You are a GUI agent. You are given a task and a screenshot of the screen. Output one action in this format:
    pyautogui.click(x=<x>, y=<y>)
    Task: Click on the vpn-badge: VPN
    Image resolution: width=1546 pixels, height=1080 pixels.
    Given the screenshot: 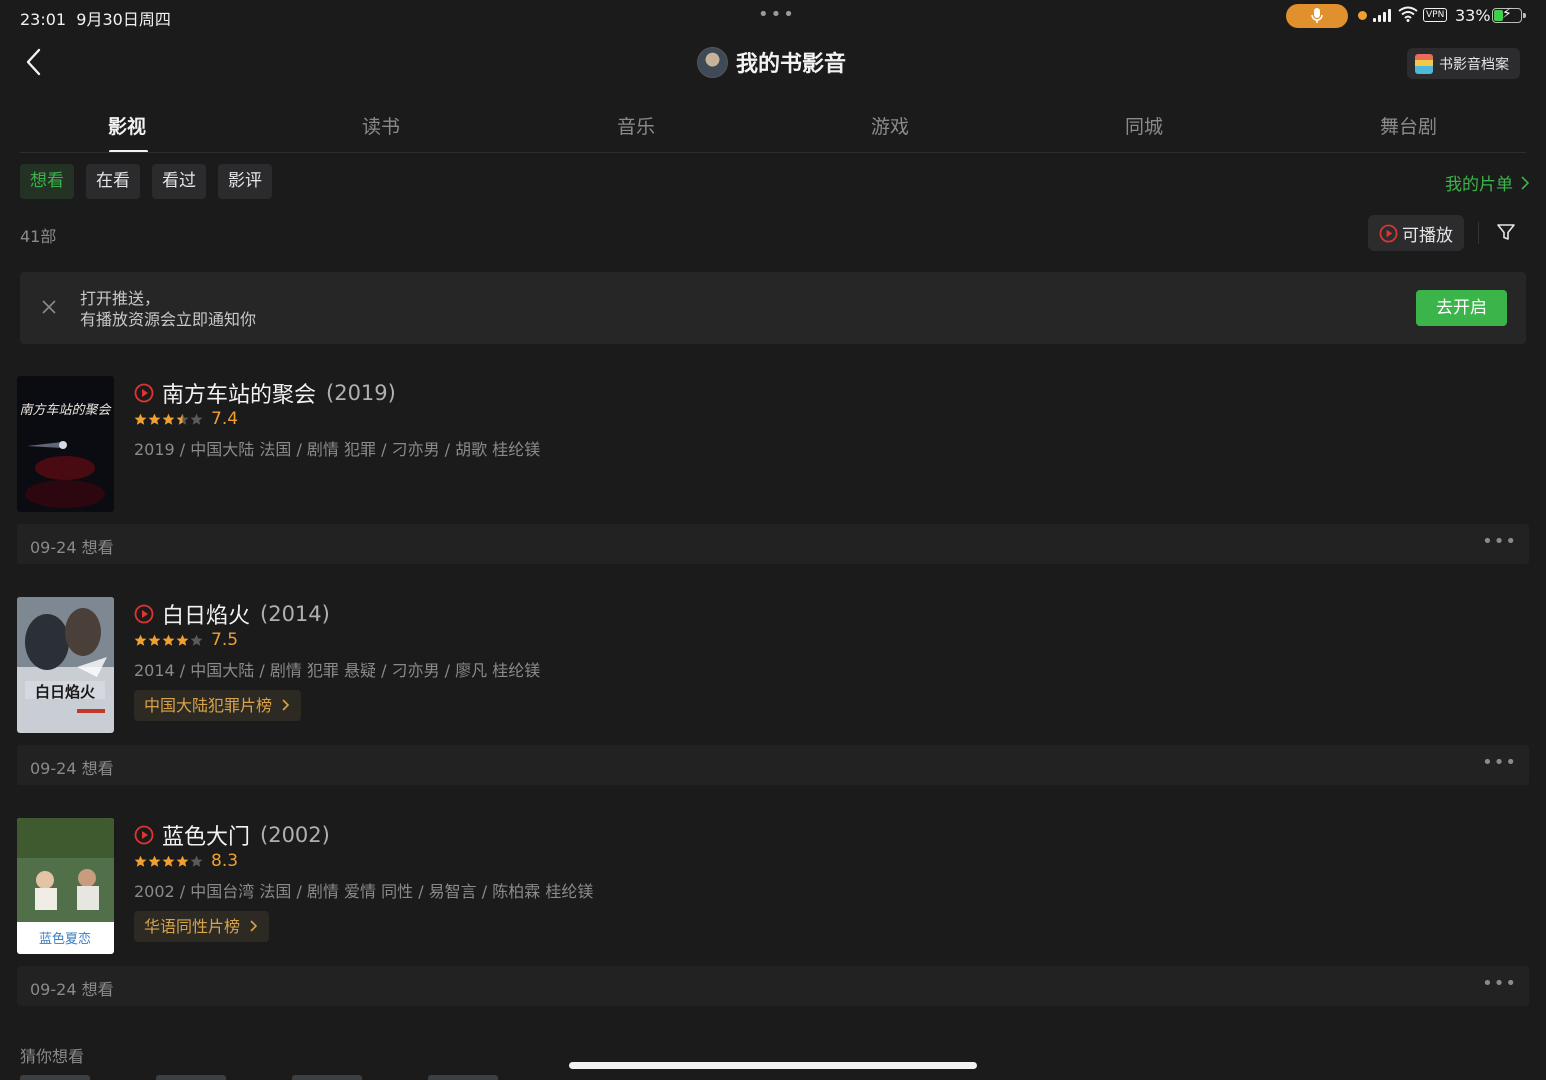 What is the action you would take?
    pyautogui.click(x=1435, y=15)
    